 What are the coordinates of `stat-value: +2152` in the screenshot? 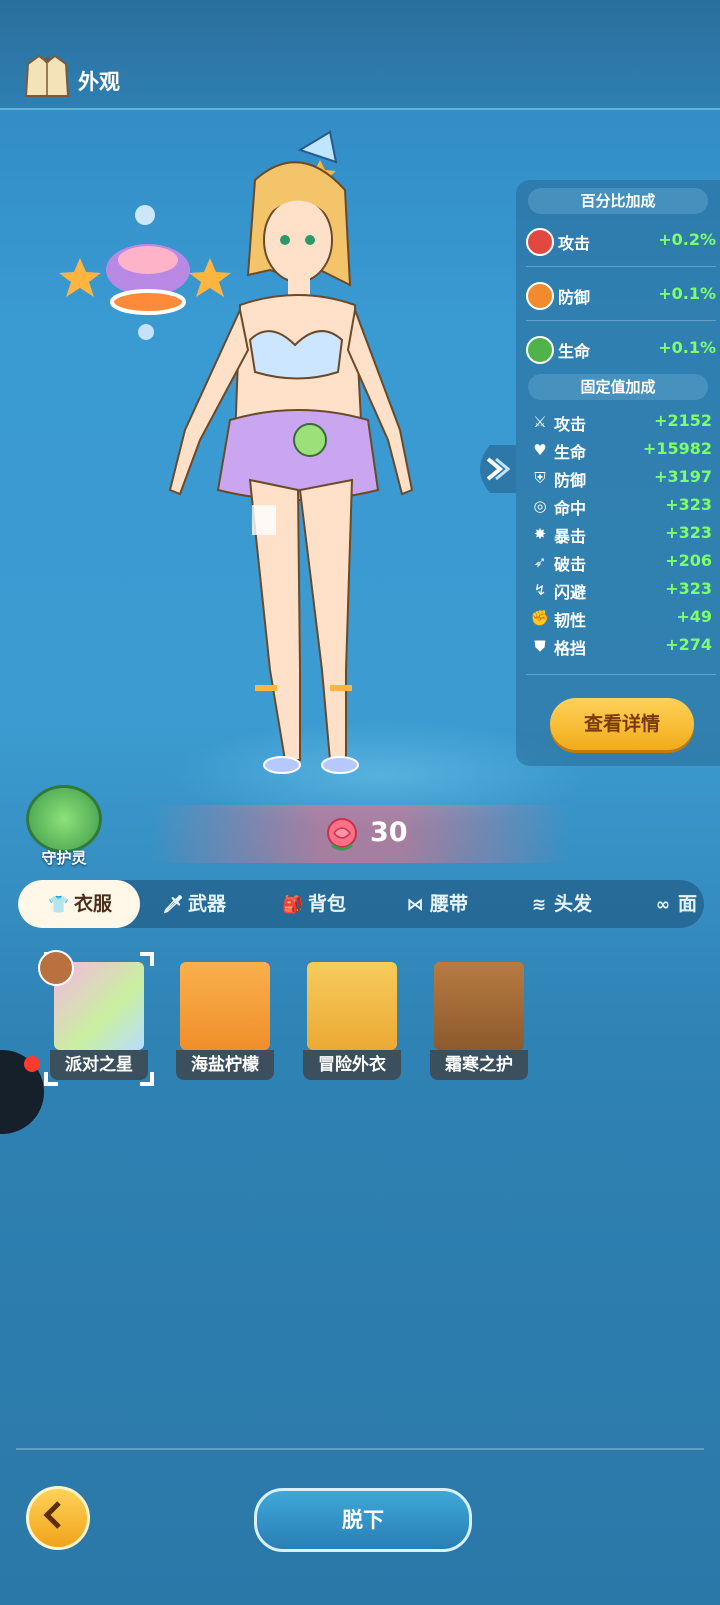 It's located at (683, 420).